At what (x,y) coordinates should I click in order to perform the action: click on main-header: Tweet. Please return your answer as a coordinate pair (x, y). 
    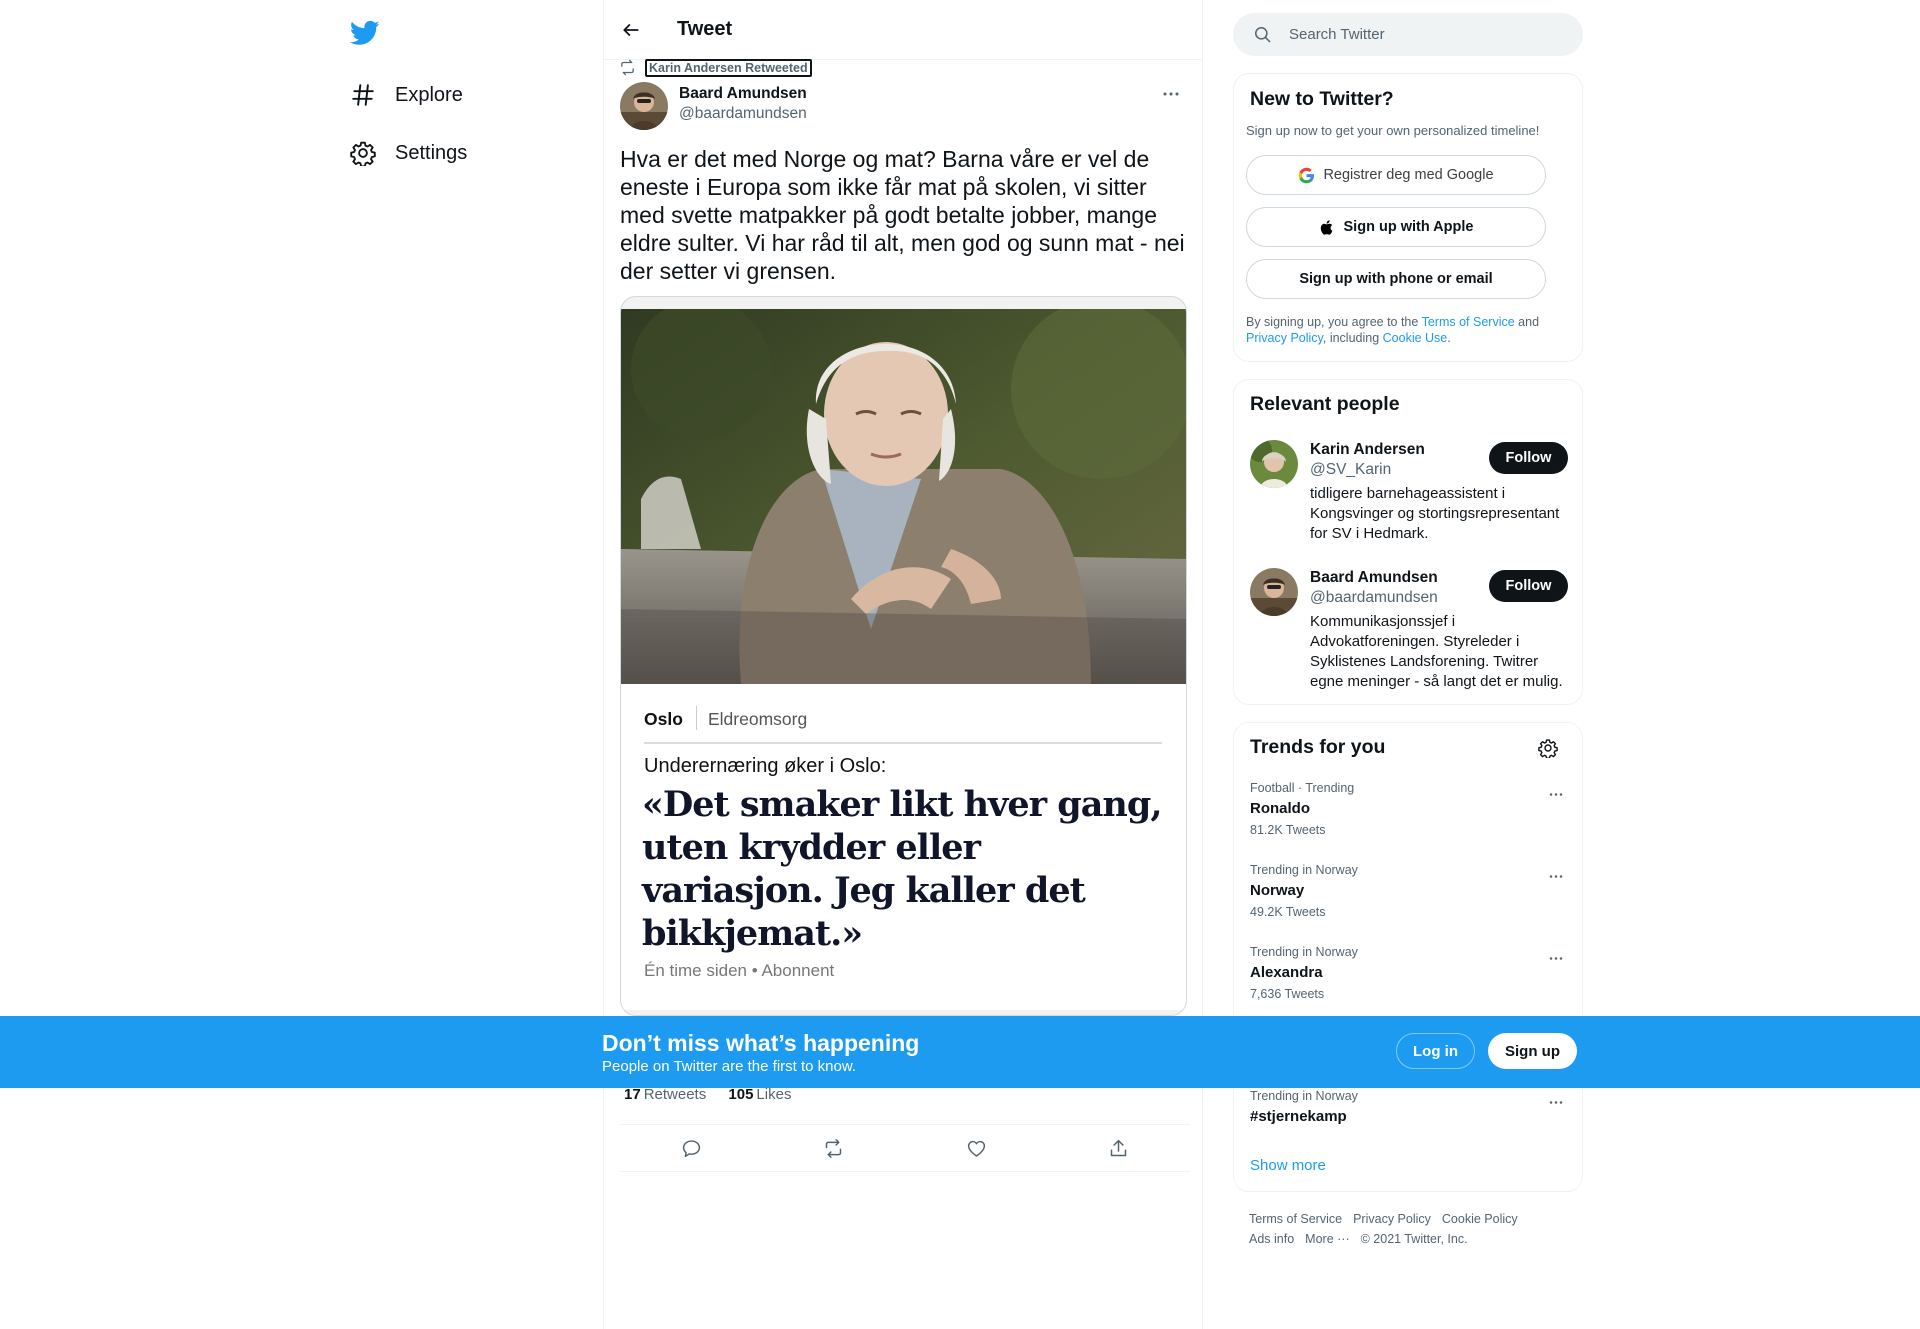
    Looking at the image, I should click on (903, 30).